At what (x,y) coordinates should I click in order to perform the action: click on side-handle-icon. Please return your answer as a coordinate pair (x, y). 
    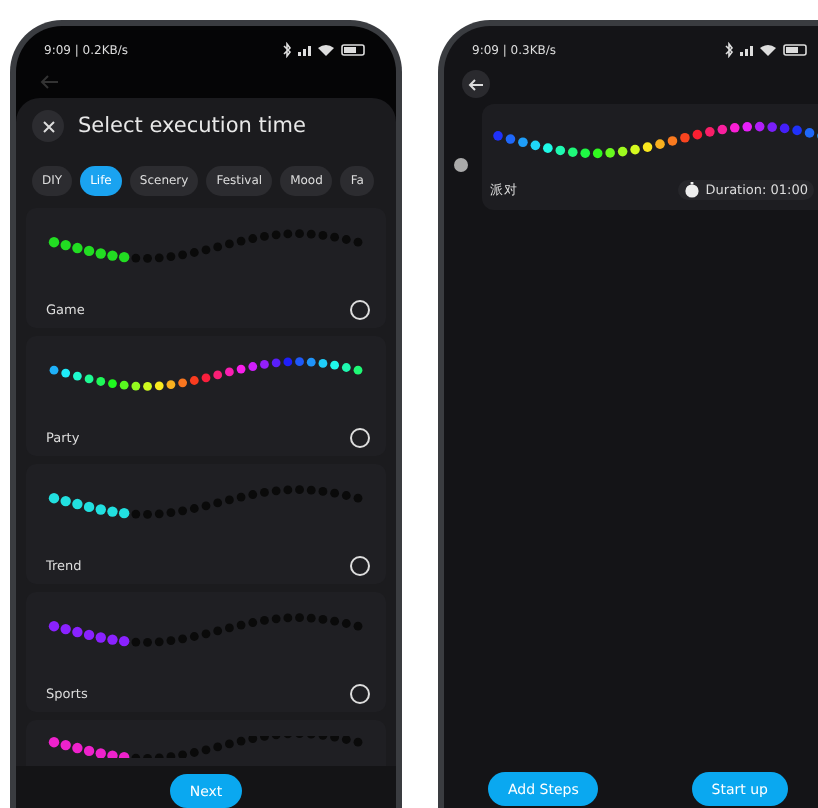
    Looking at the image, I should click on (461, 165).